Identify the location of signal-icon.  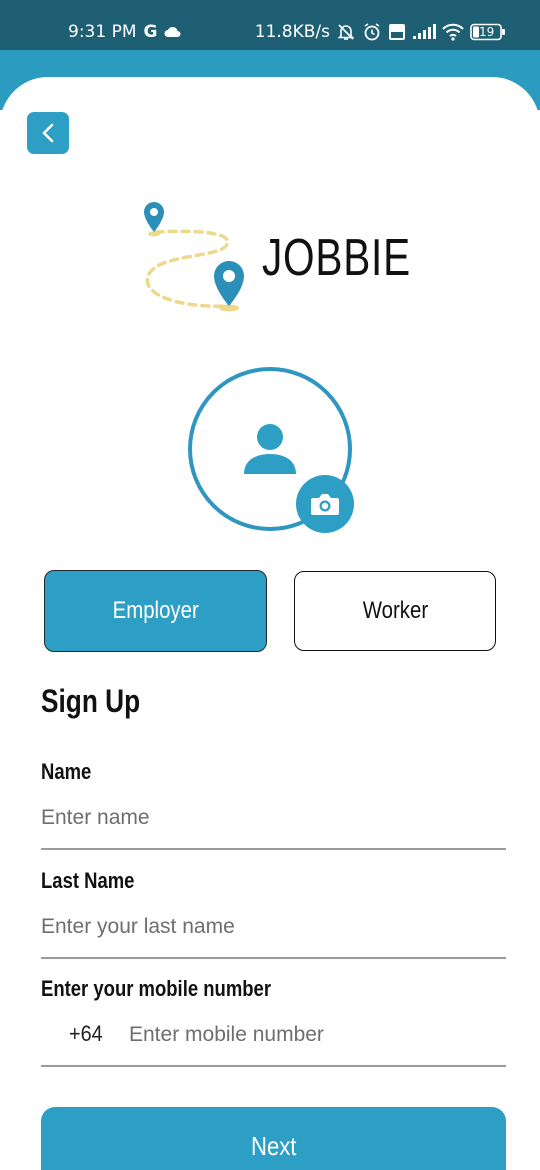
(424, 32).